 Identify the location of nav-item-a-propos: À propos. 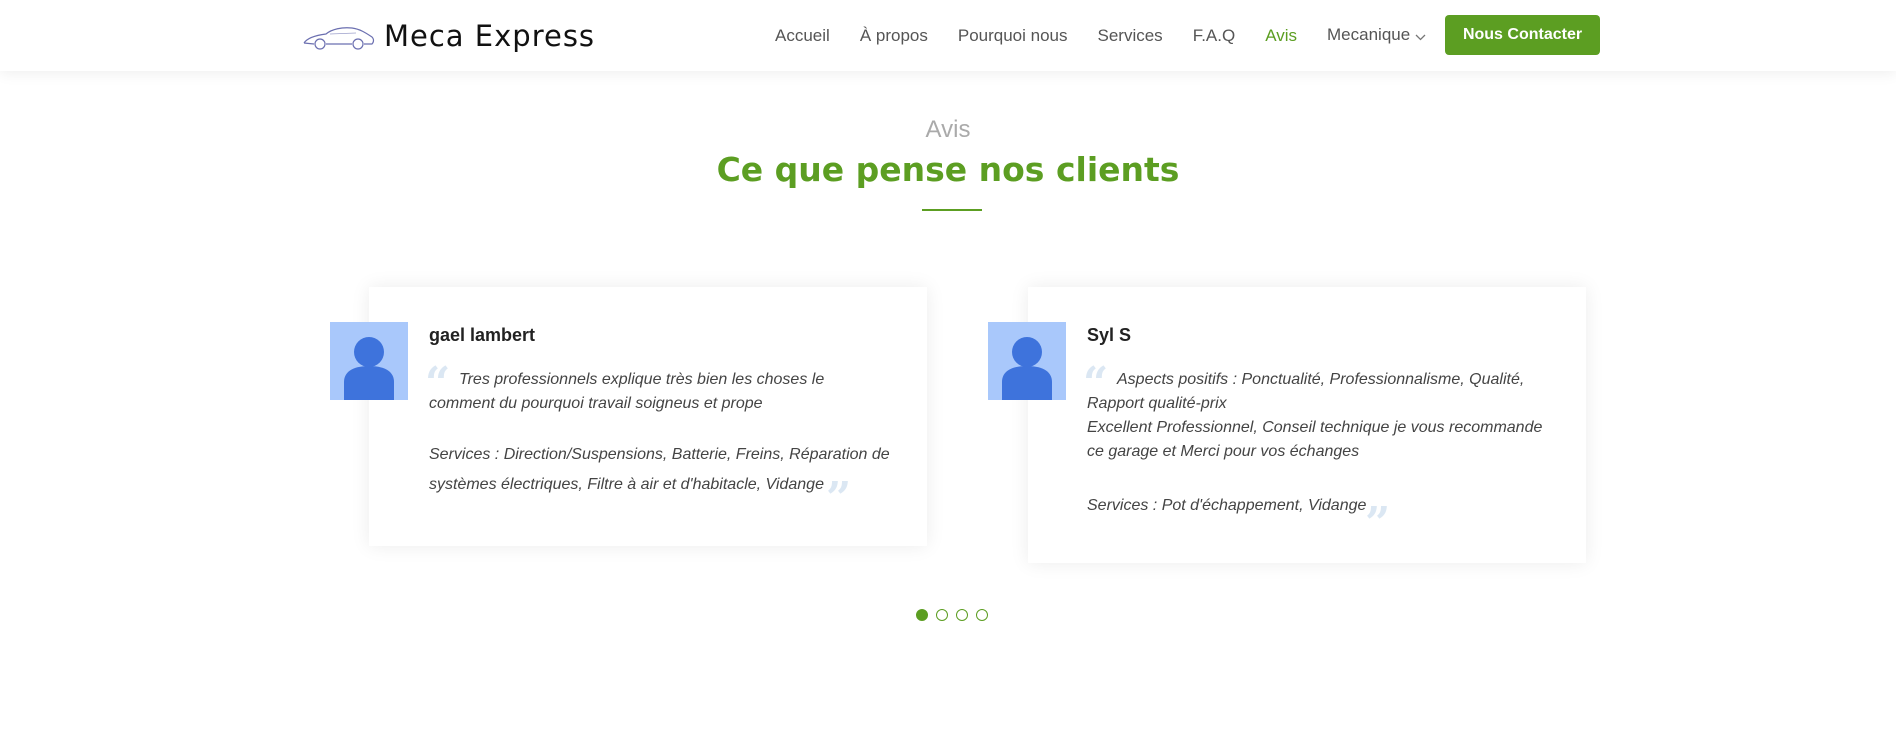
(894, 36).